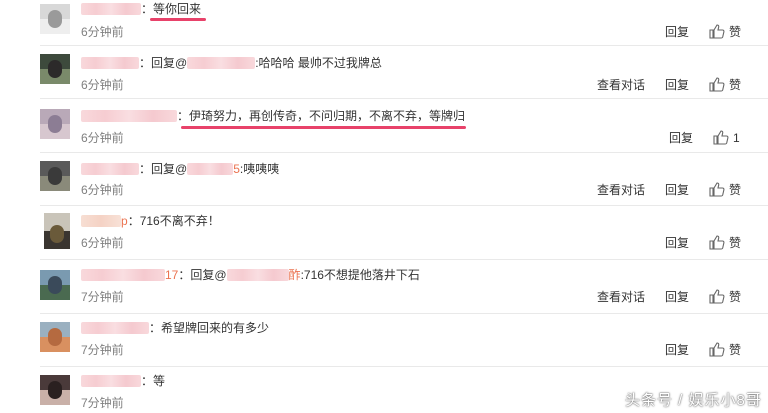  What do you see at coordinates (384, 72) in the screenshot?
I see `comment-item: ：回复@ :哈哈哈 最帅不过我牌总 6分钟前 查看对话 回复 赞` at bounding box center [384, 72].